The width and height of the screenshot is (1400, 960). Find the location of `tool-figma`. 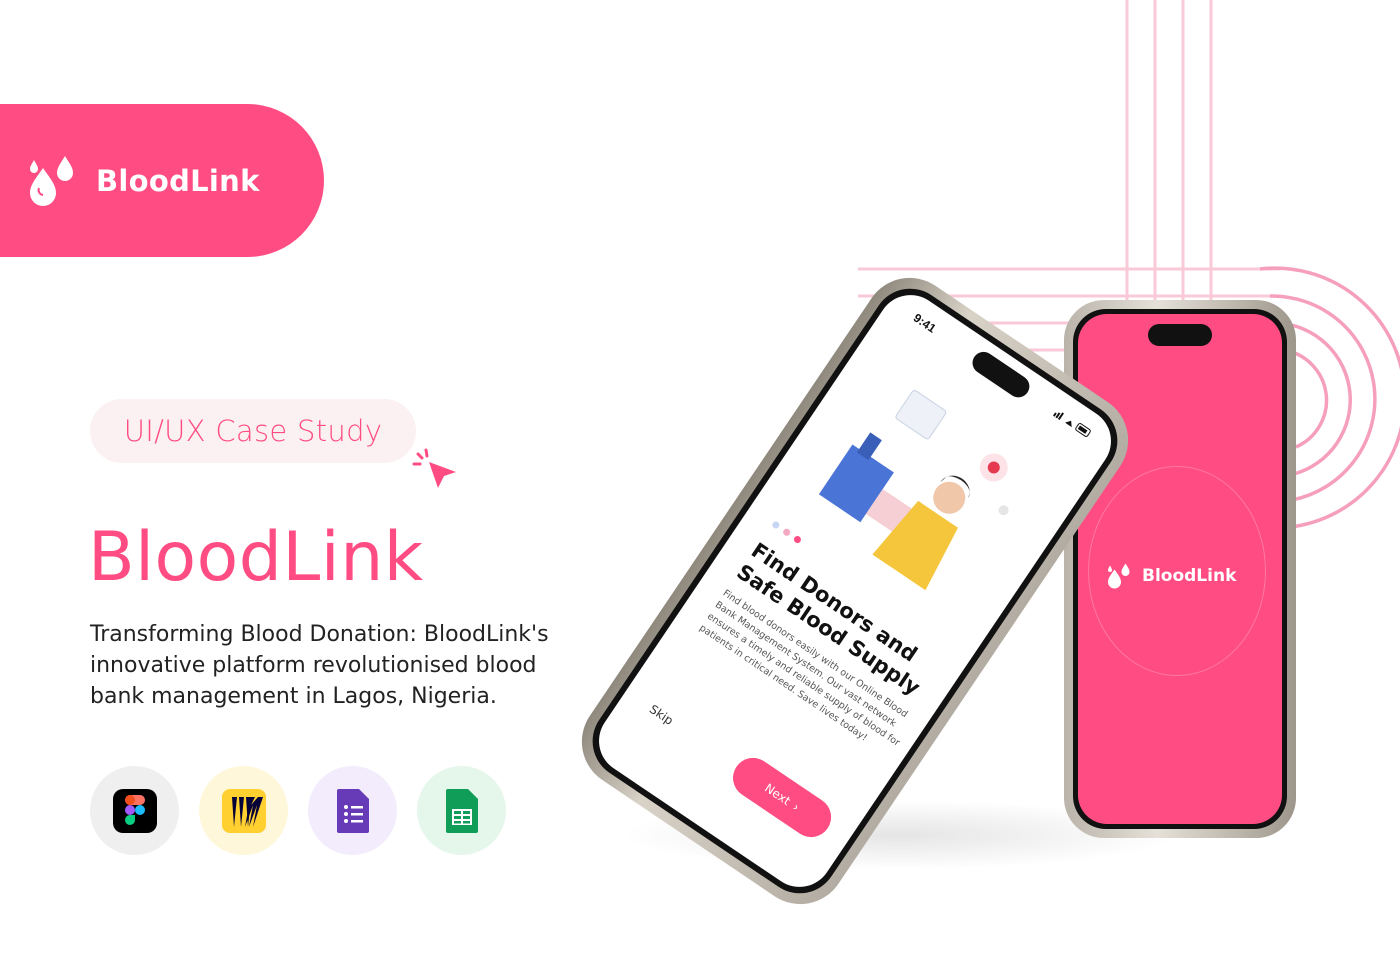

tool-figma is located at coordinates (134, 810).